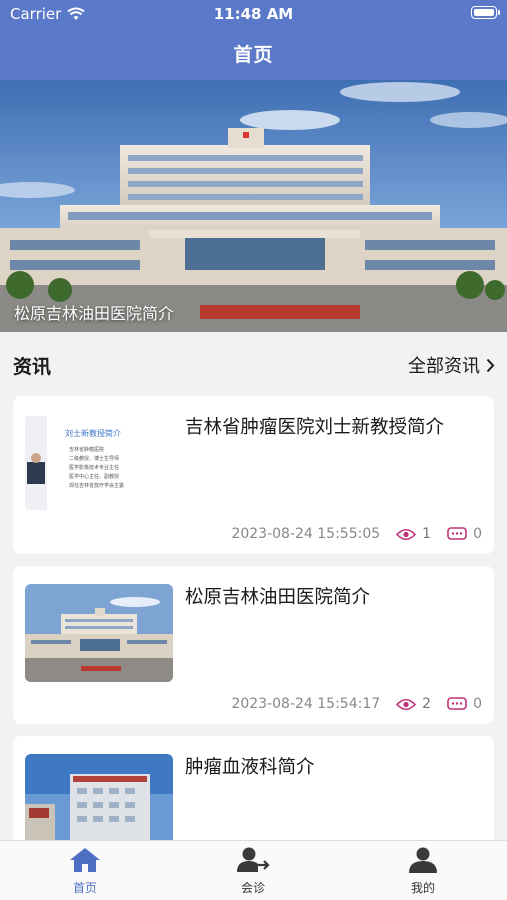 Image resolution: width=507 pixels, height=900 pixels. Describe the element at coordinates (422, 888) in the screenshot. I see `tab-profile-label: 我的` at that location.